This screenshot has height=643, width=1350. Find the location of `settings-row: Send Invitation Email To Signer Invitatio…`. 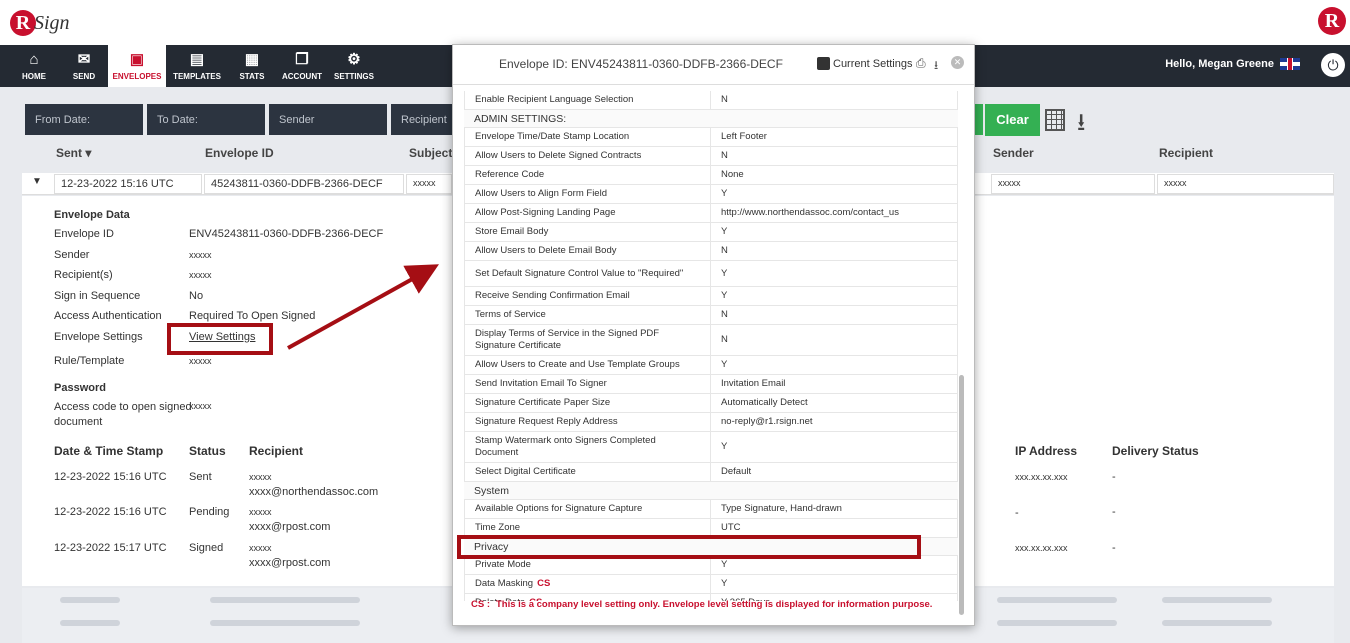

settings-row: Send Invitation Email To Signer Invitatio… is located at coordinates (711, 384).